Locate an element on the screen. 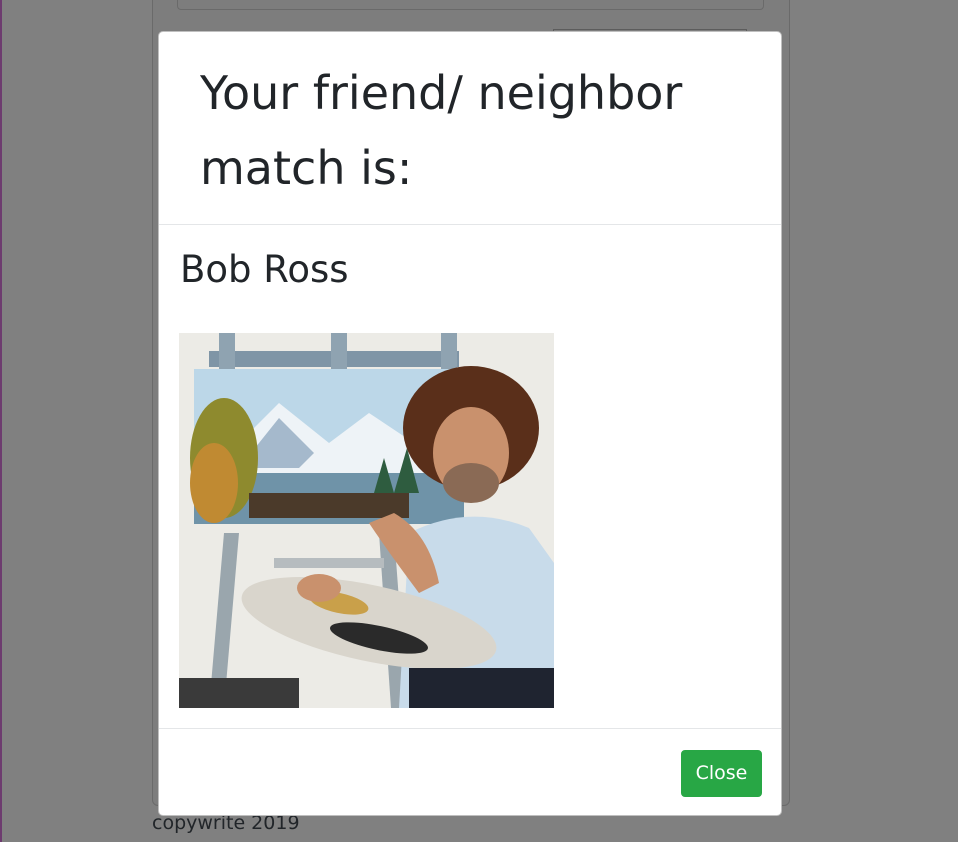  modal-header: Your friend/ neighbor match is: is located at coordinates (470, 128).